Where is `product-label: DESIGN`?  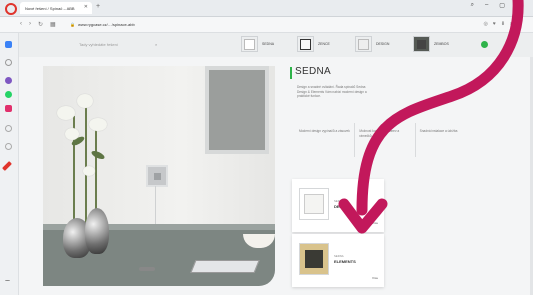 product-label: DESIGN is located at coordinates (383, 44).